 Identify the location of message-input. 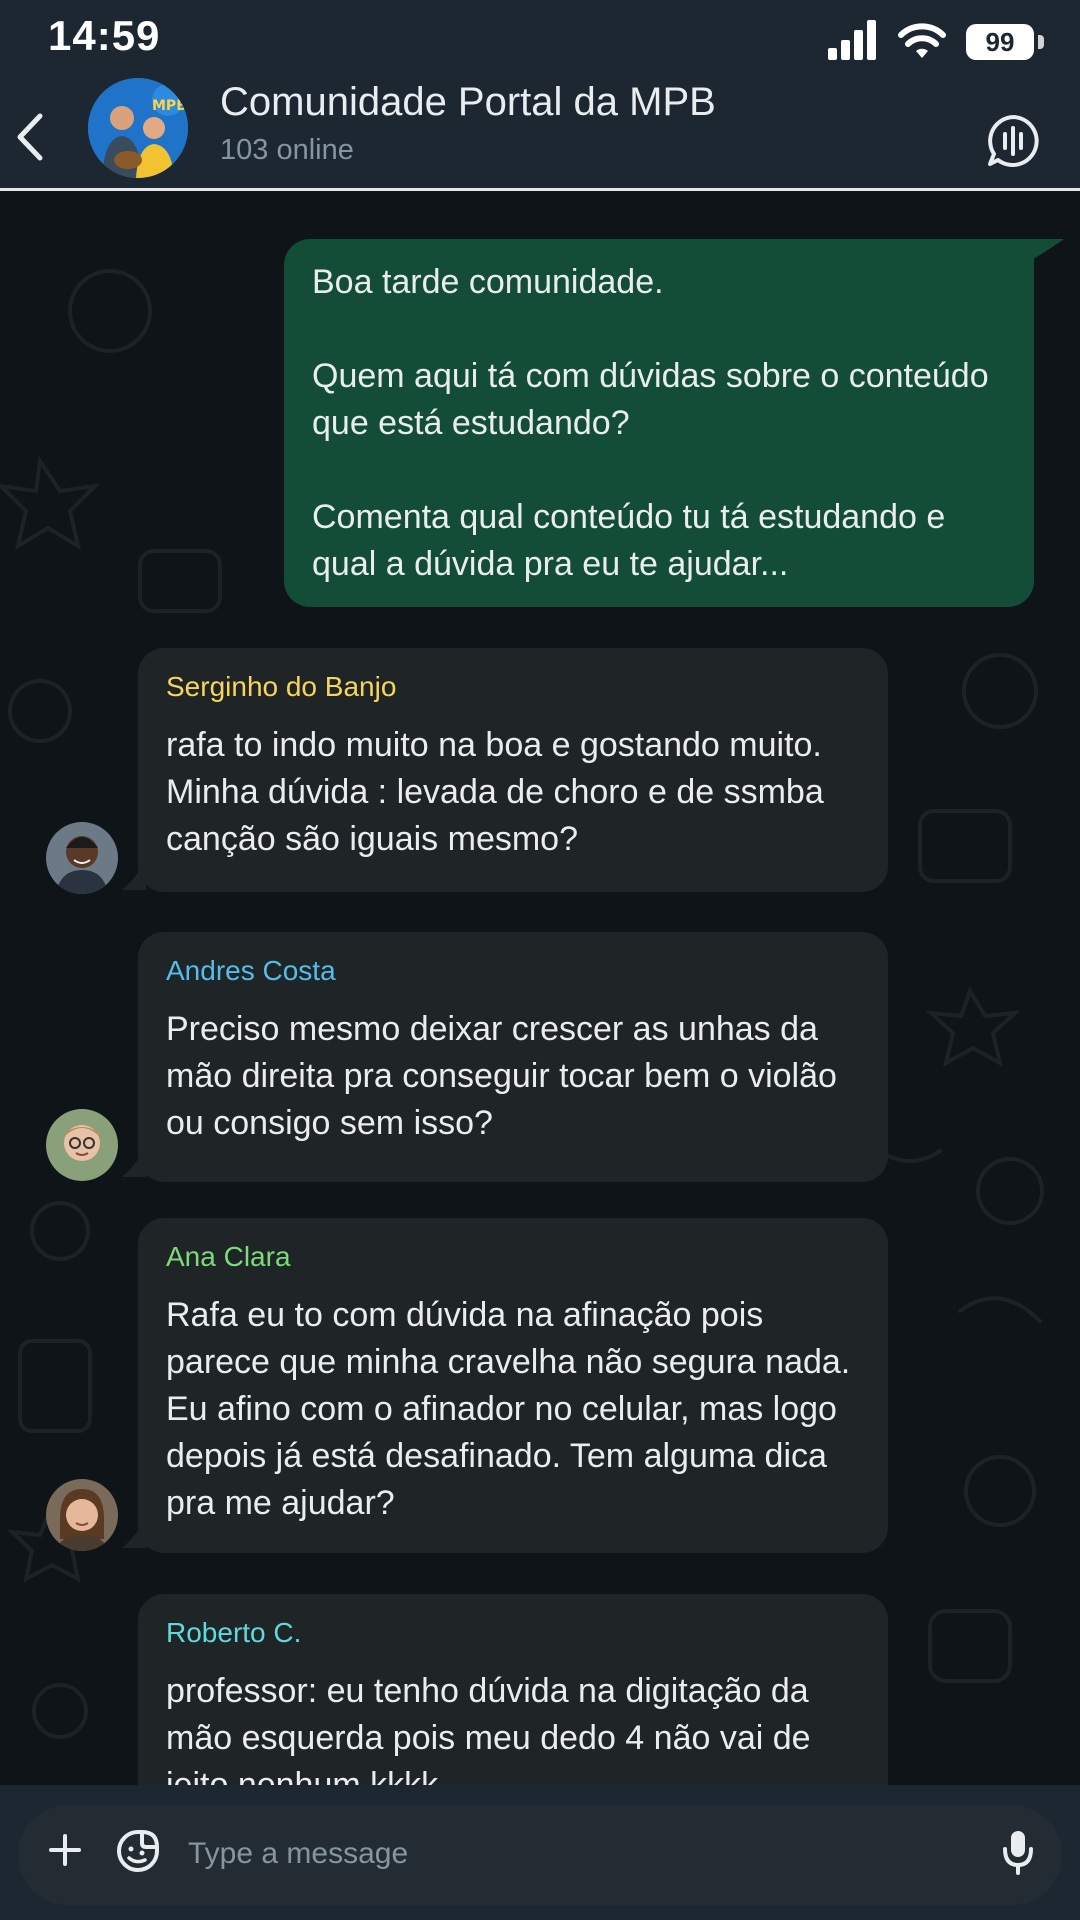
(588, 1854).